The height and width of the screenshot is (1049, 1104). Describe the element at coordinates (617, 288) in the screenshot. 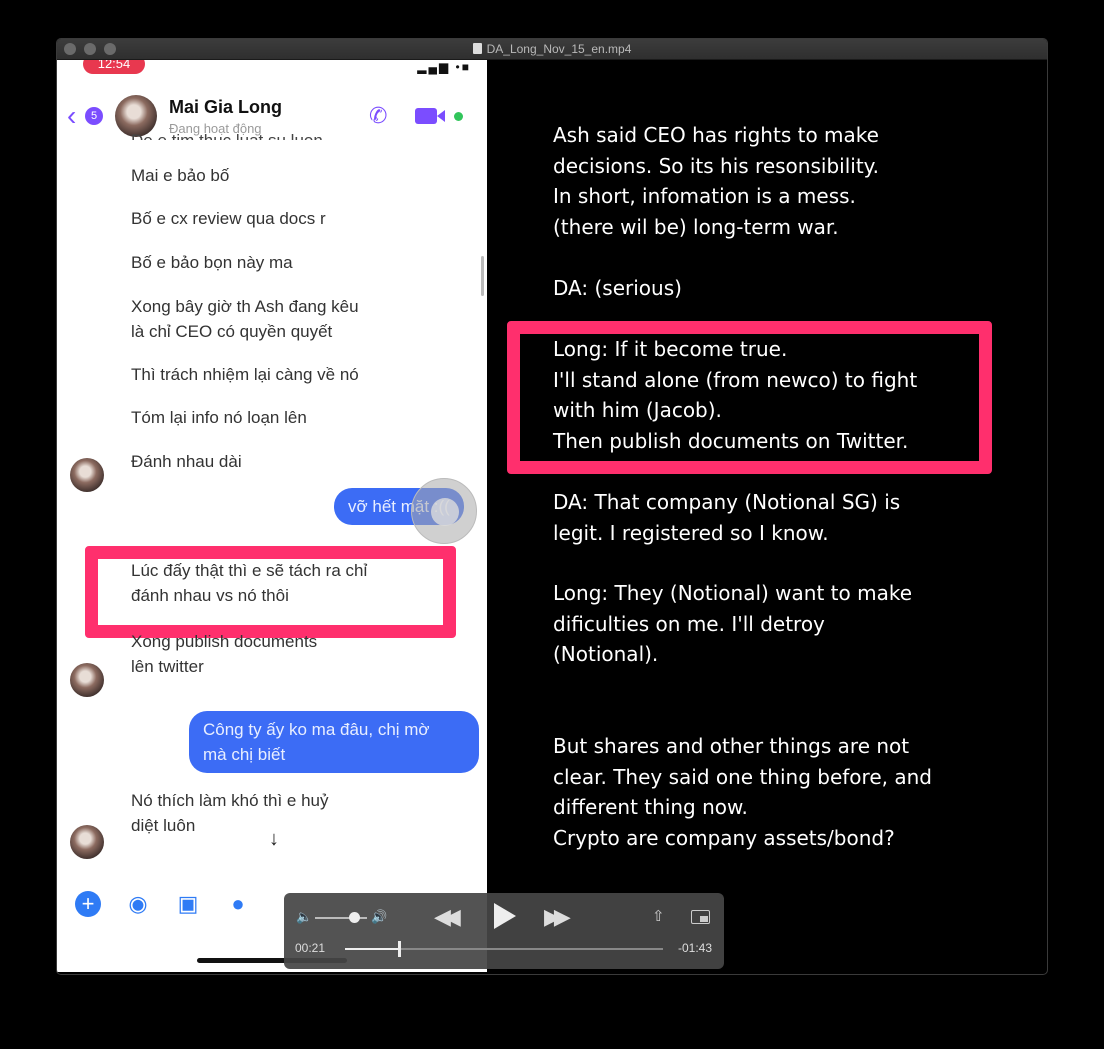

I see `slide-block-2: DA: (serious)` at that location.